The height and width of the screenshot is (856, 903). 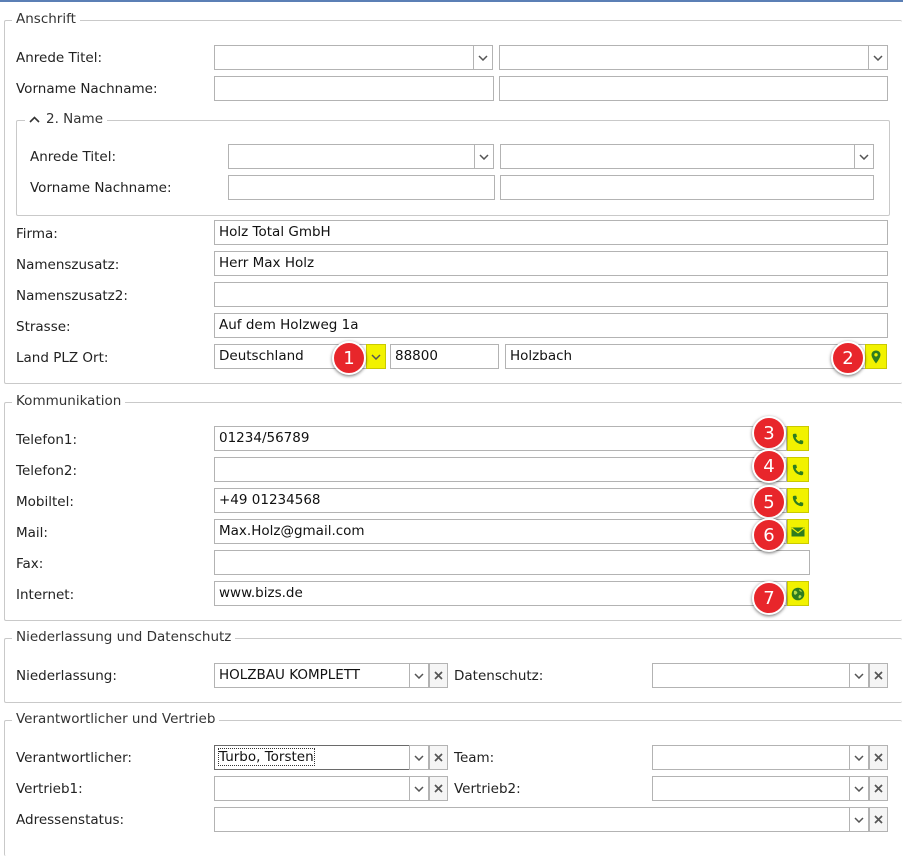 I want to click on titel-select, so click(x=684, y=57).